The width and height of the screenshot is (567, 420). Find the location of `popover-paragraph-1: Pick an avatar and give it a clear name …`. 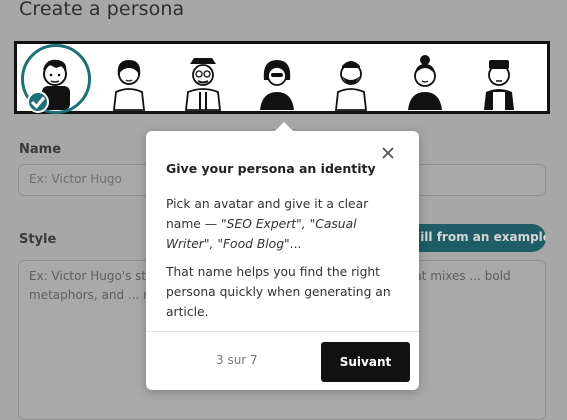

popover-paragraph-1: Pick an avatar and give it a clear name … is located at coordinates (286, 224).